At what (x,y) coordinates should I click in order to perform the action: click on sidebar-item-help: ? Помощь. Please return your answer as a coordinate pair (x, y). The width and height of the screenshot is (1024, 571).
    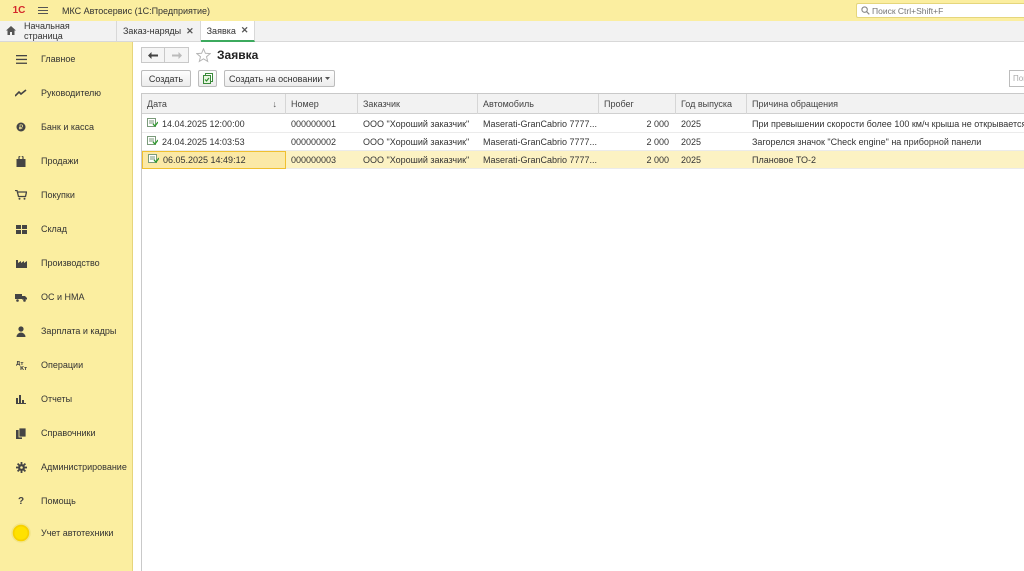
    Looking at the image, I should click on (66, 501).